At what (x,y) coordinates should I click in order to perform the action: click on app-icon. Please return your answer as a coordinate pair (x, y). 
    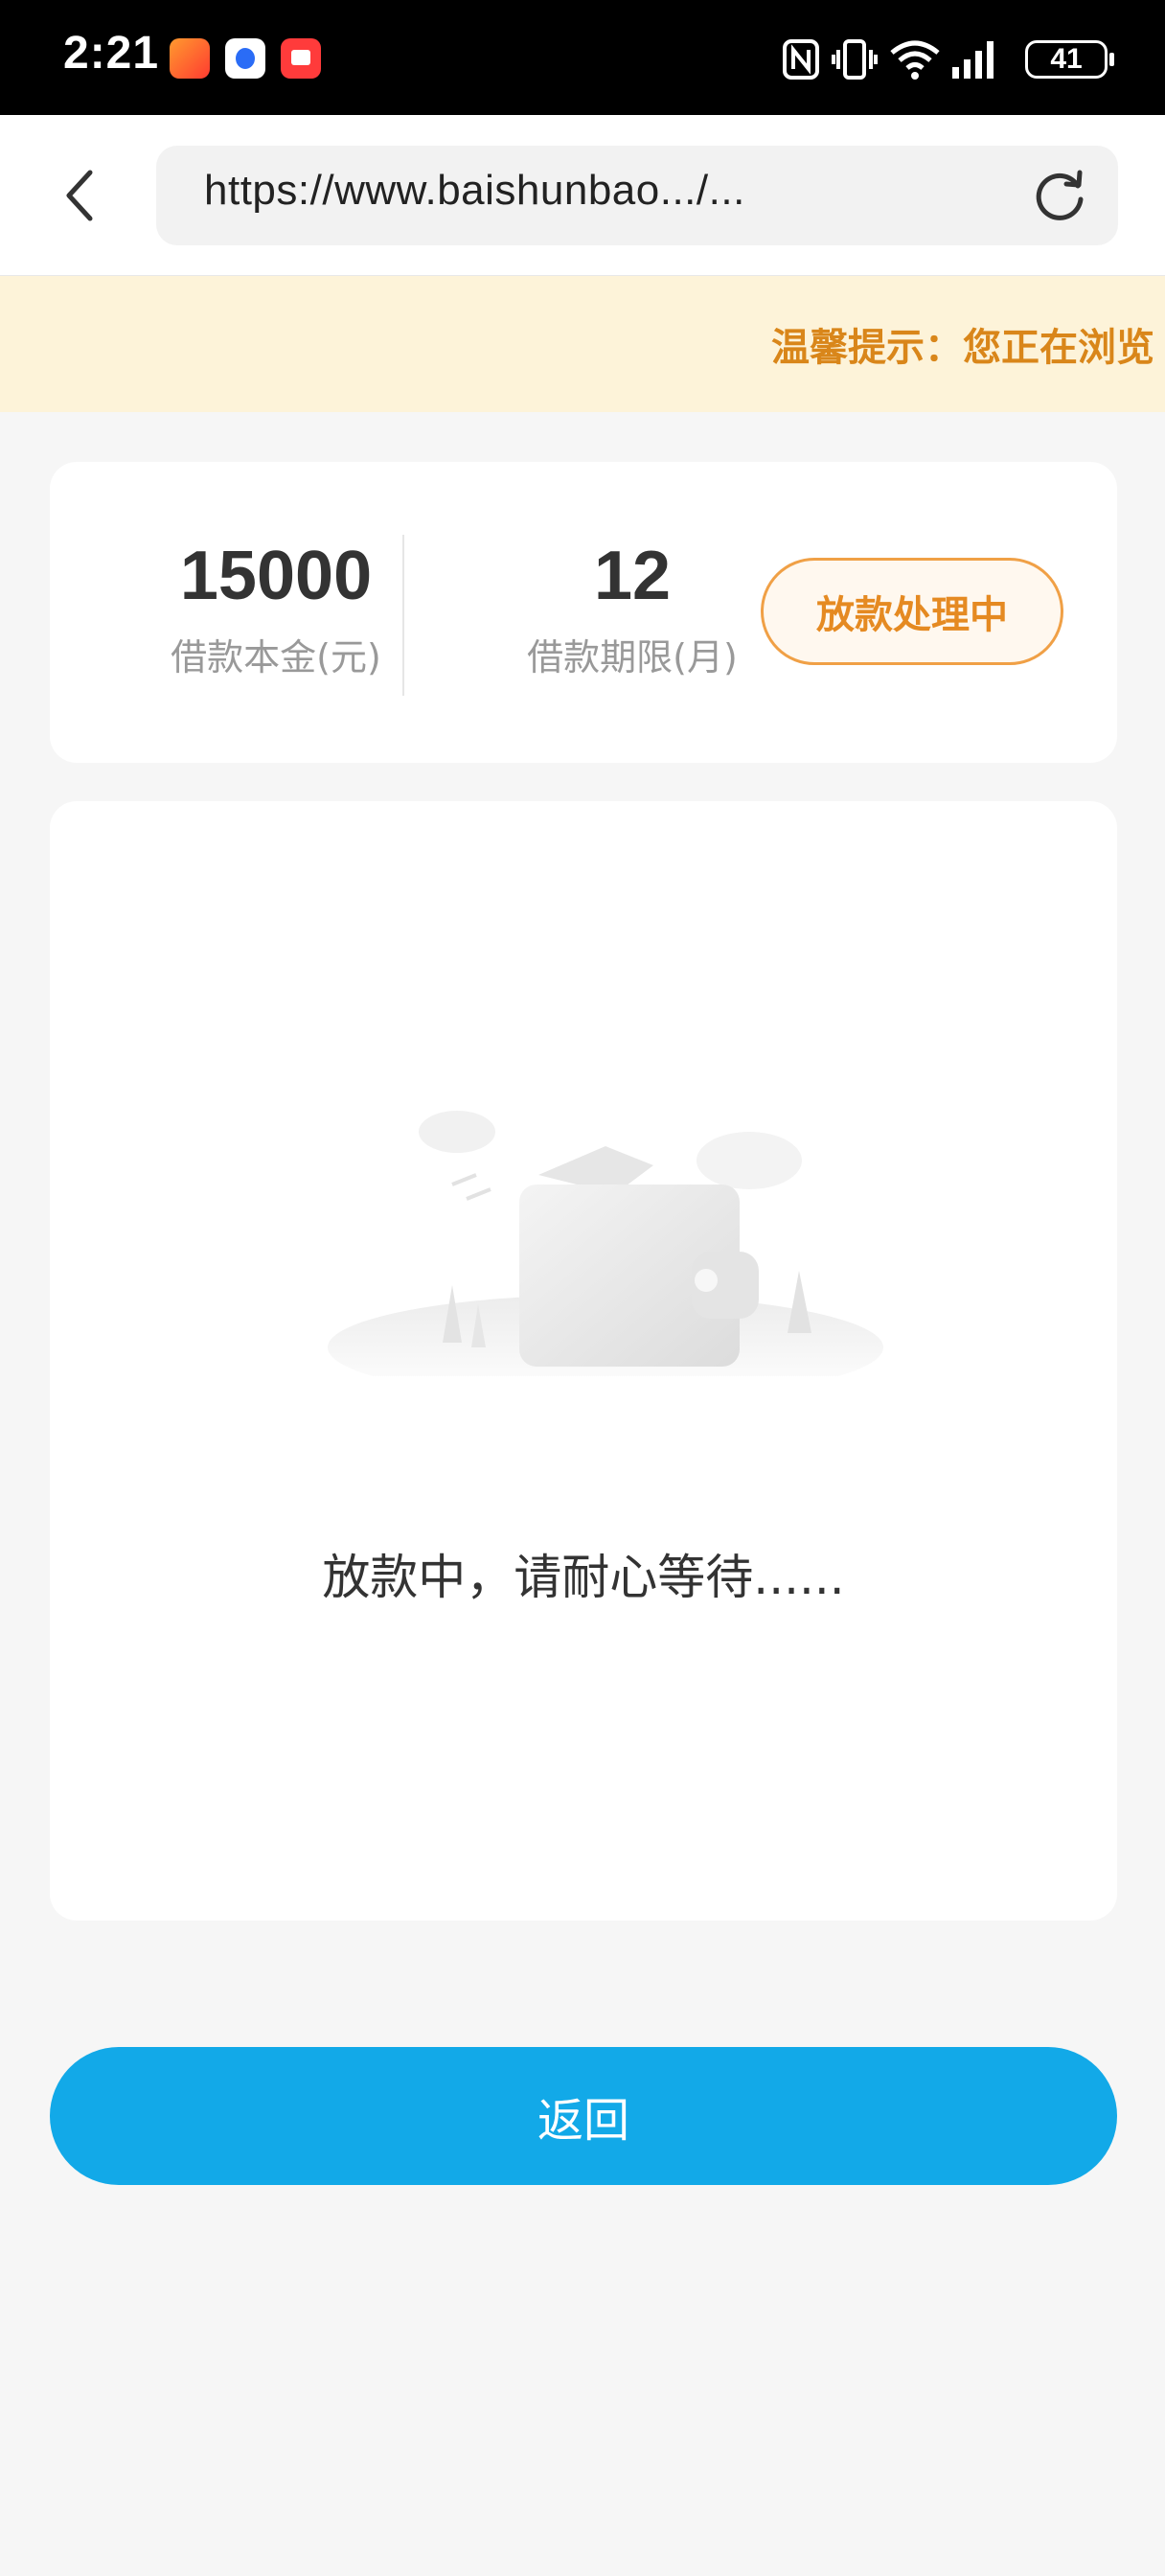
    Looking at the image, I should click on (190, 58).